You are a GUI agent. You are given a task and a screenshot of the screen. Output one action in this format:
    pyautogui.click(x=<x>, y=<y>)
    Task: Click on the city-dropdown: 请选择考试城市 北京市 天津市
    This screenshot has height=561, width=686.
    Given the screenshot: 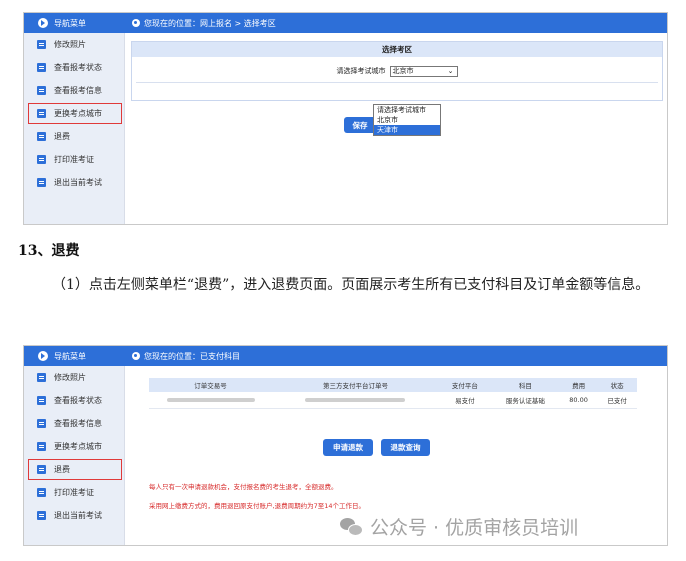 What is the action you would take?
    pyautogui.click(x=407, y=120)
    